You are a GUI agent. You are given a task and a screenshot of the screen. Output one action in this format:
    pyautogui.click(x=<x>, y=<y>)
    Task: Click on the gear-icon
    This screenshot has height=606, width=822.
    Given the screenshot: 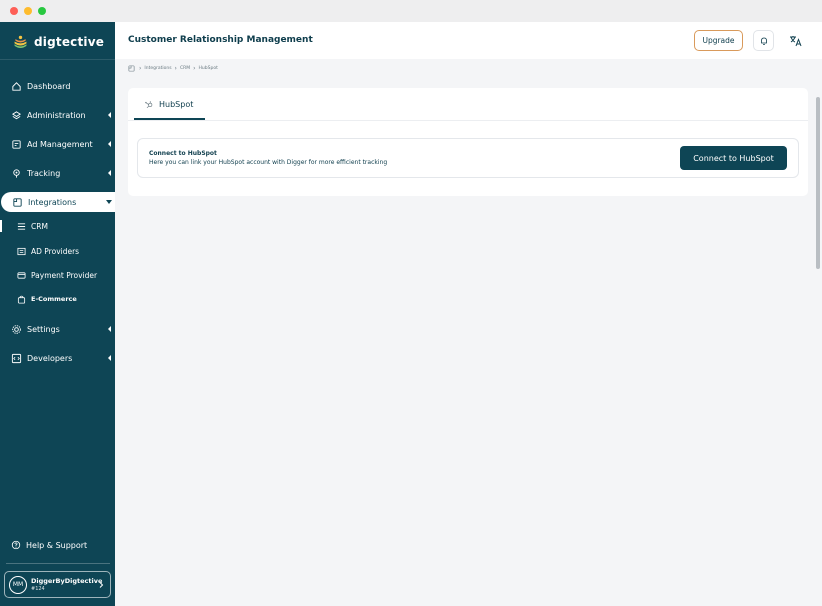 What is the action you would take?
    pyautogui.click(x=16, y=329)
    